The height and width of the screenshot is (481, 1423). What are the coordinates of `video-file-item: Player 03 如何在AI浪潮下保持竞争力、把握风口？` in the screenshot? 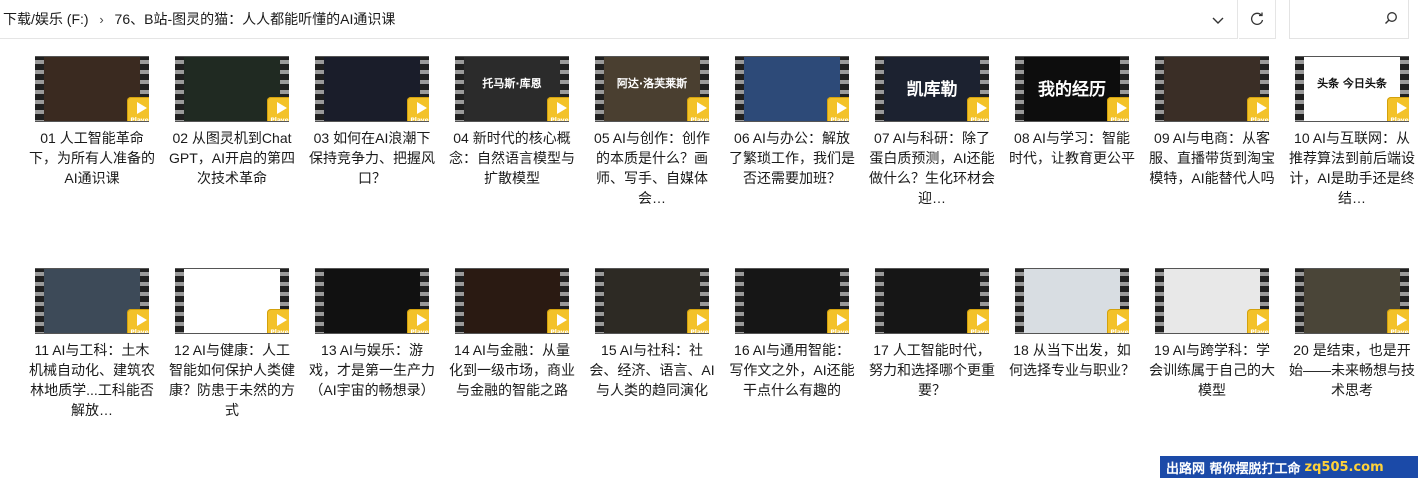 It's located at (372, 122).